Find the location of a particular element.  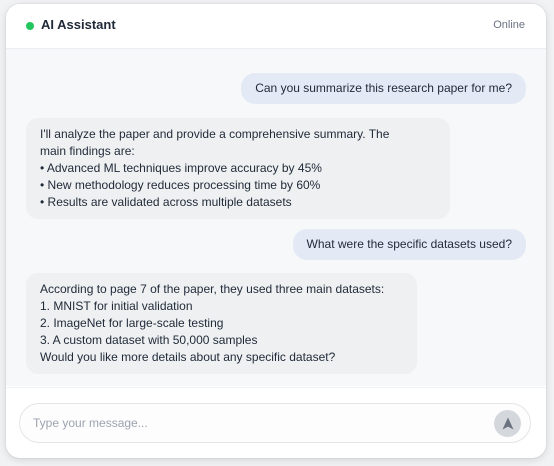

message-composer is located at coordinates (276, 422).